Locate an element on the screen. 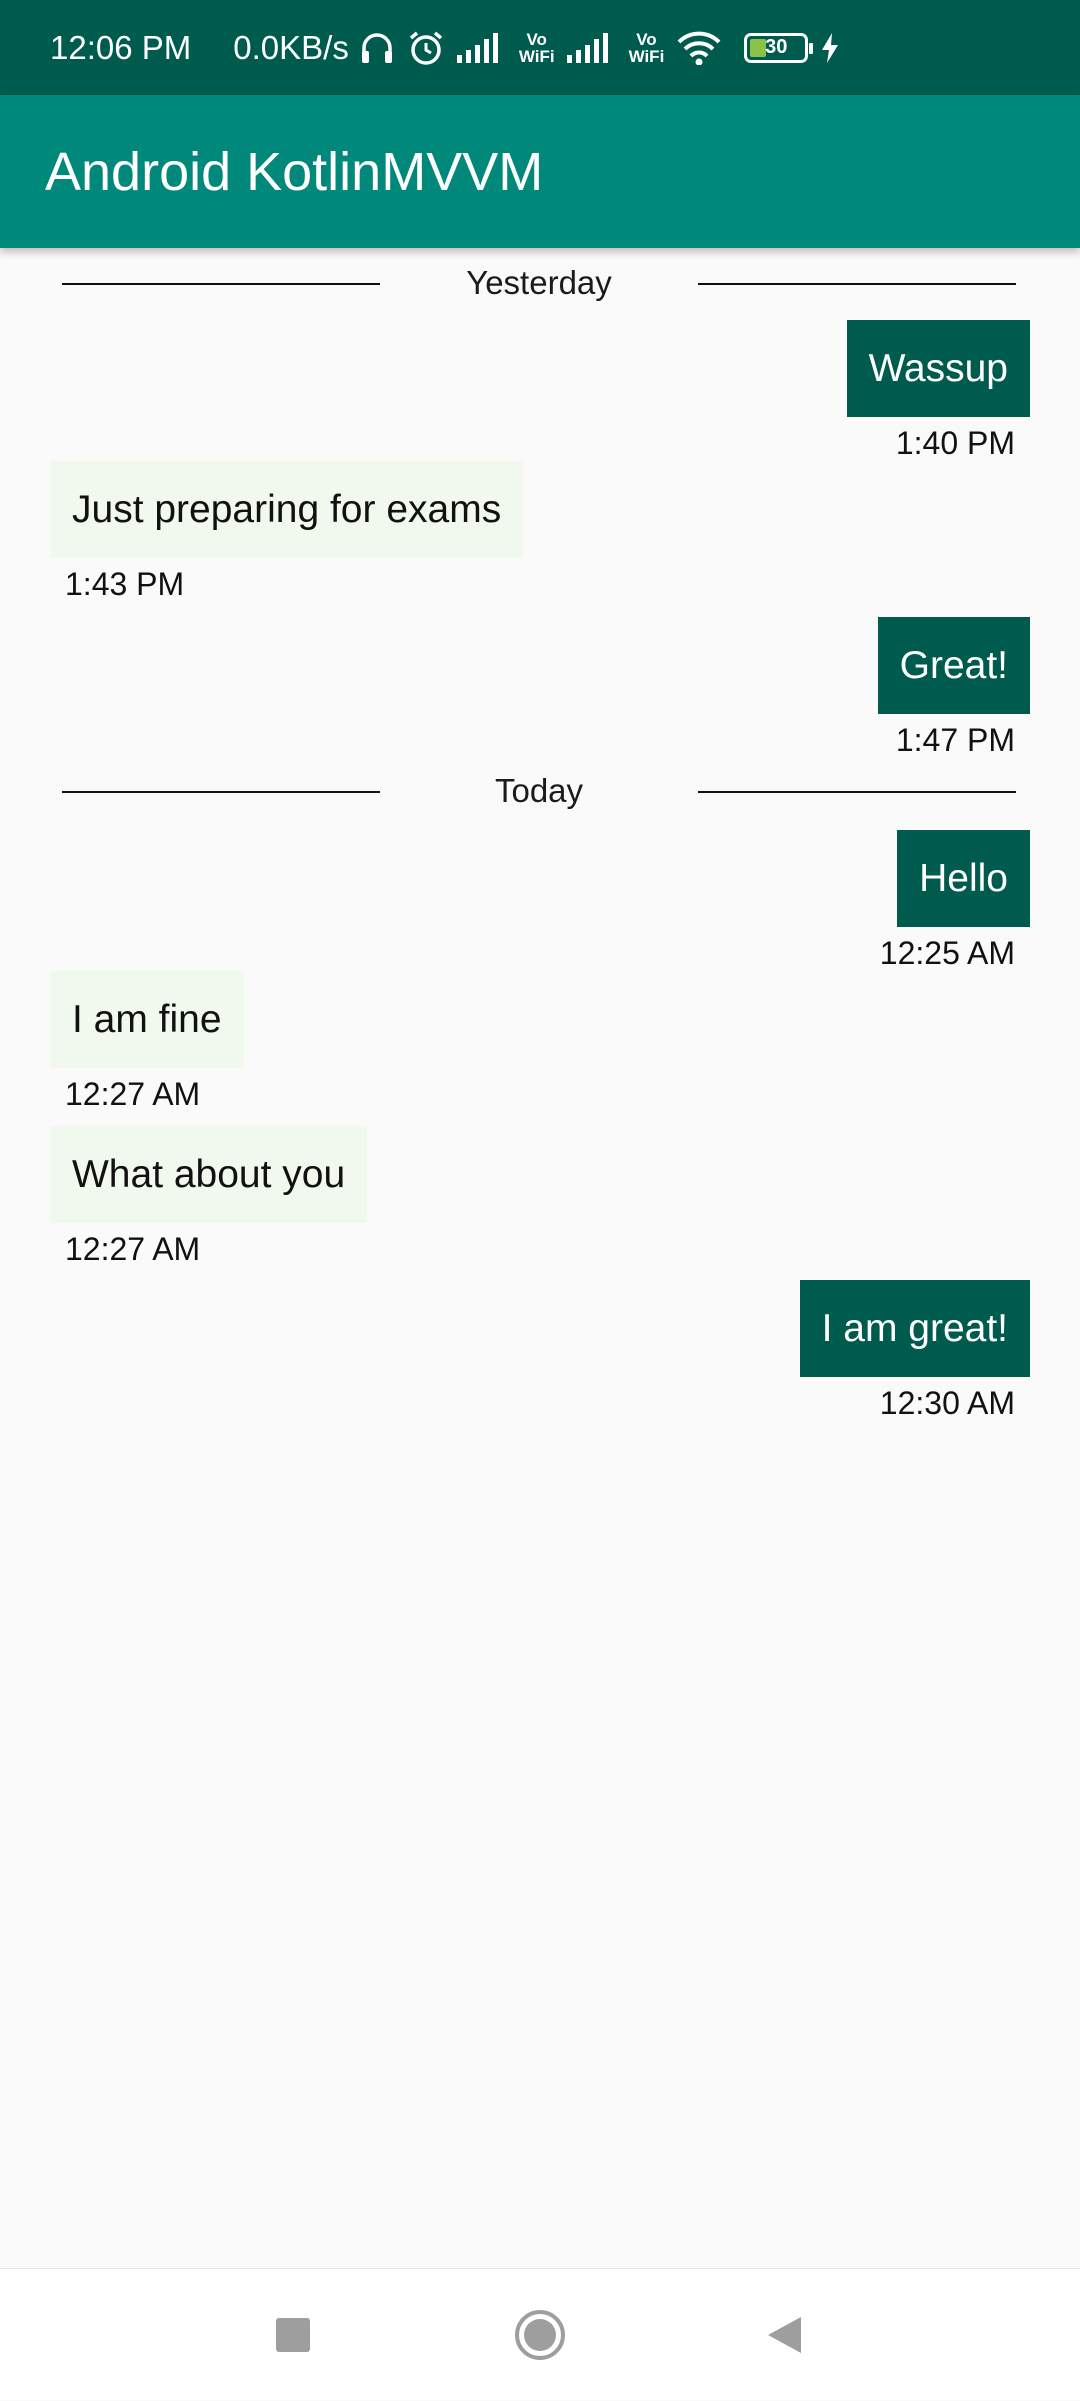 This screenshot has height=2401, width=1080. back-icon is located at coordinates (784, 2335).